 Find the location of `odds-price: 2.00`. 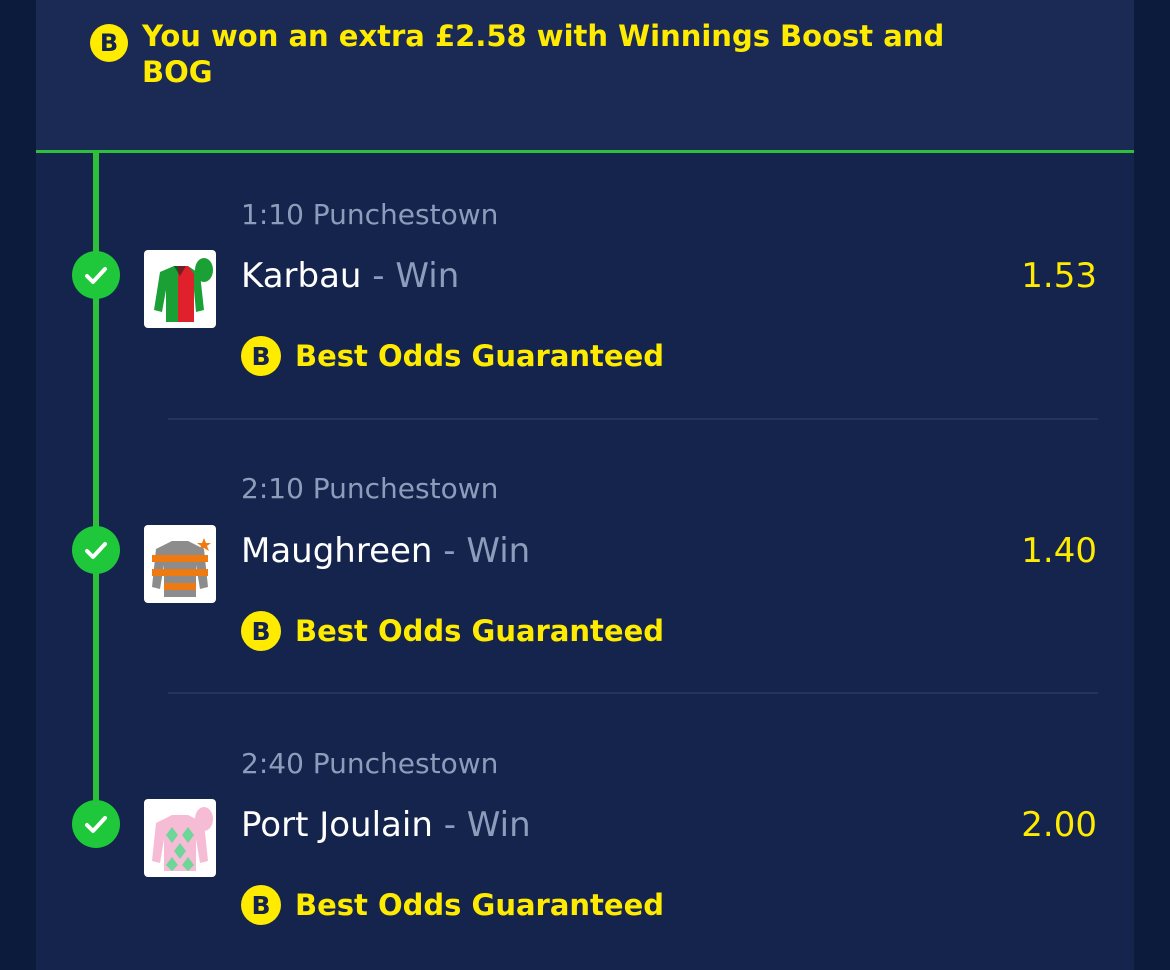

odds-price: 2.00 is located at coordinates (1059, 825).